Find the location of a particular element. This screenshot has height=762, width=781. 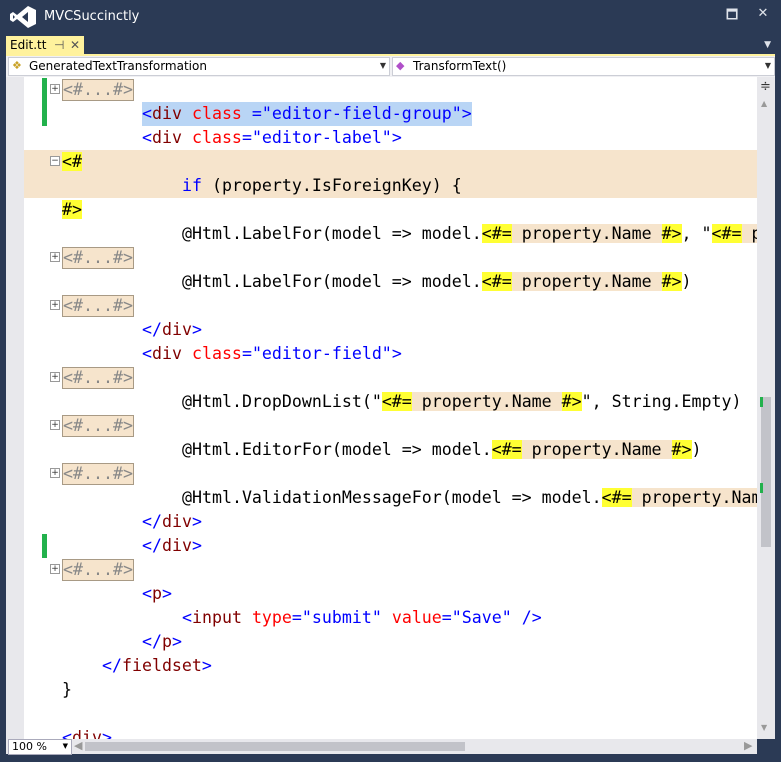

t4-tag: <# is located at coordinates (72, 161).